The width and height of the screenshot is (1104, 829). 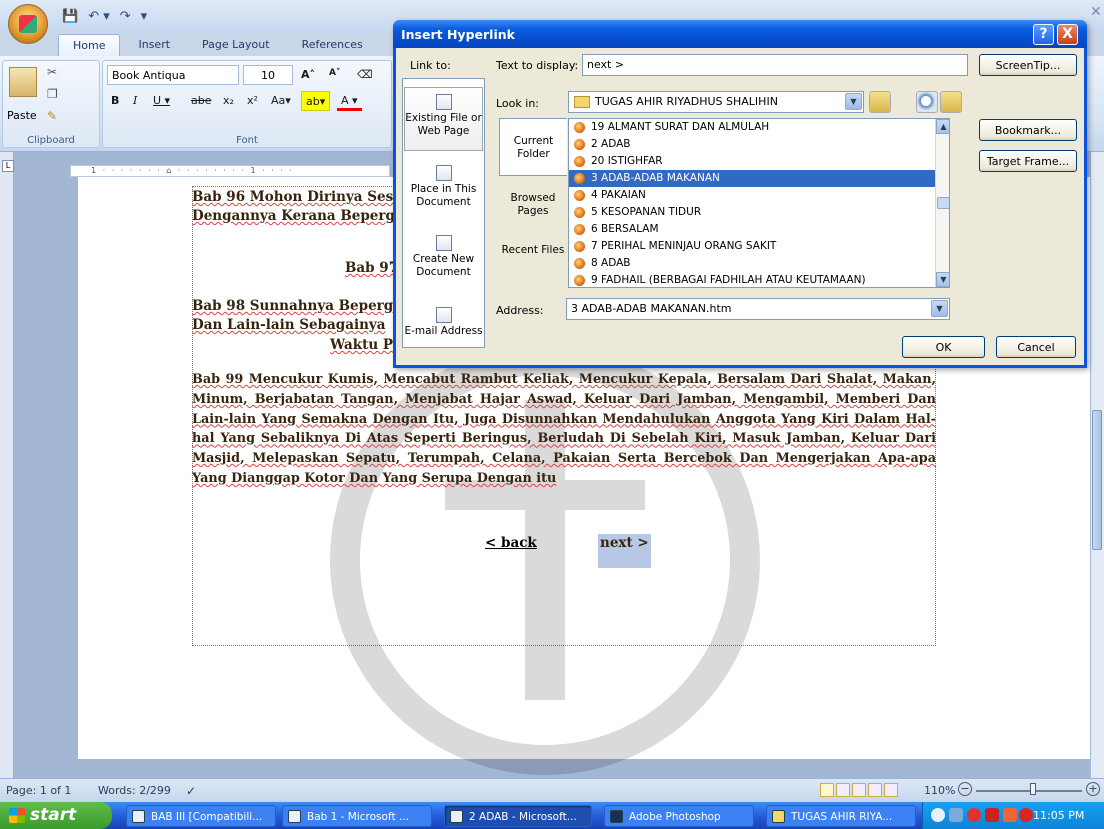 I want to click on antivirus-icon, so click(x=992, y=815).